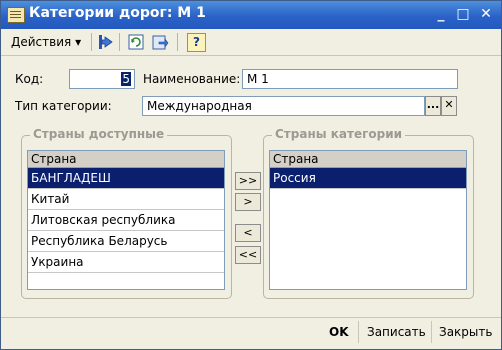  I want to click on save-and-close-icon, so click(106, 42).